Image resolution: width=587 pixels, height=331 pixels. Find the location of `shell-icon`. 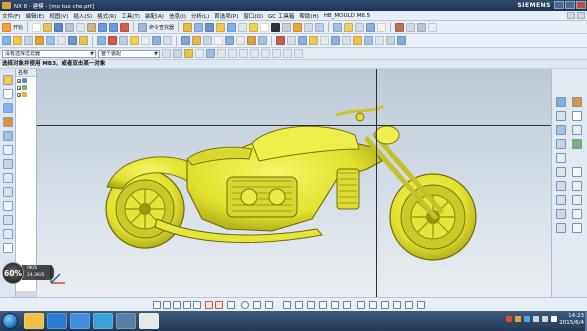

shell-icon is located at coordinates (156, 40).